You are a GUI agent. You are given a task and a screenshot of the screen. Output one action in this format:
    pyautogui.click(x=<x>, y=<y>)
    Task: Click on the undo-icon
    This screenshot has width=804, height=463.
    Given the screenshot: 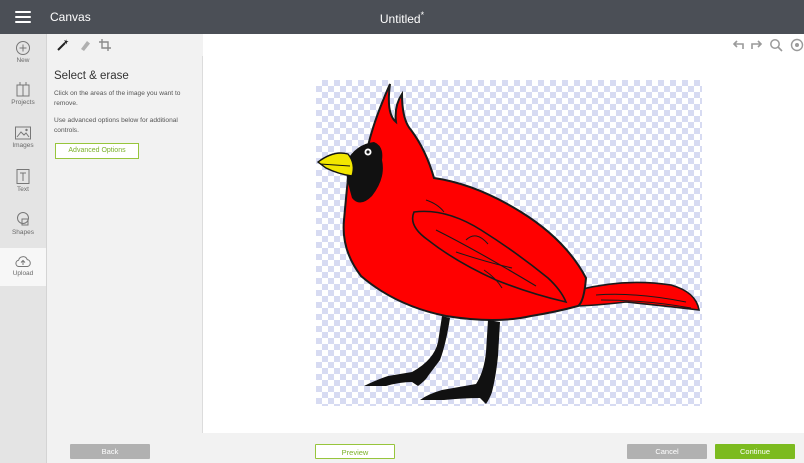 What is the action you would take?
    pyautogui.click(x=738, y=45)
    